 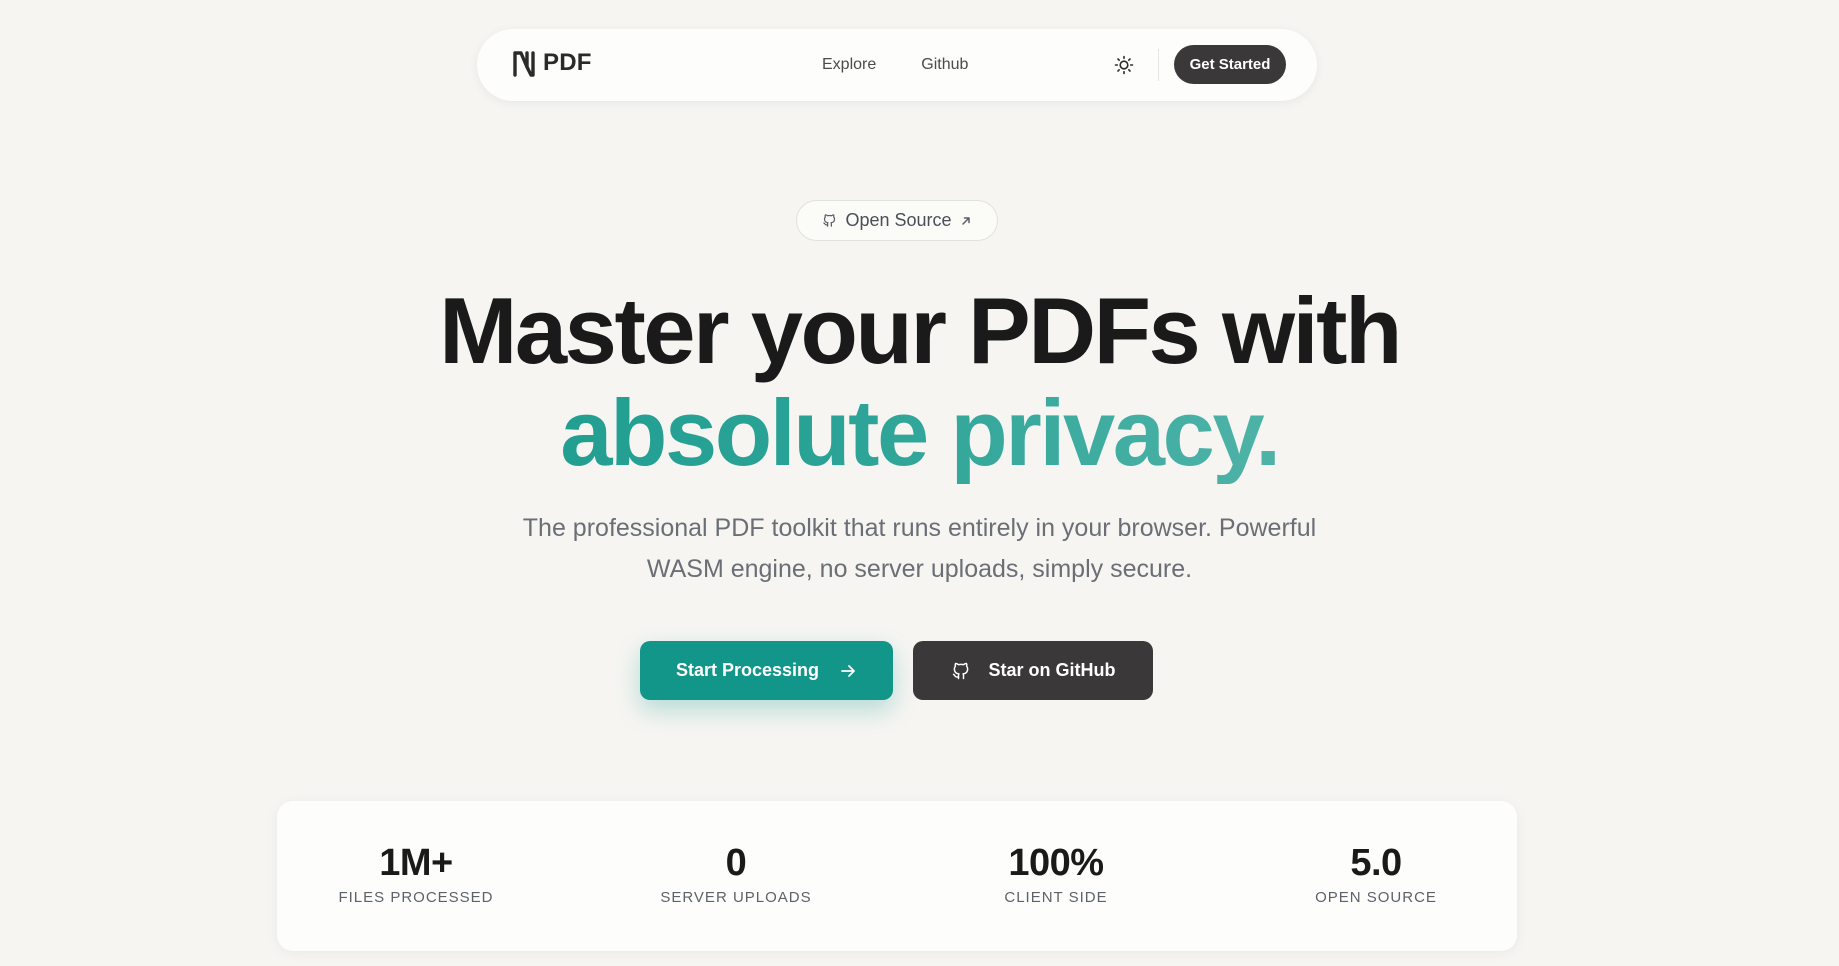 I want to click on logo-icon, so click(x=524, y=64).